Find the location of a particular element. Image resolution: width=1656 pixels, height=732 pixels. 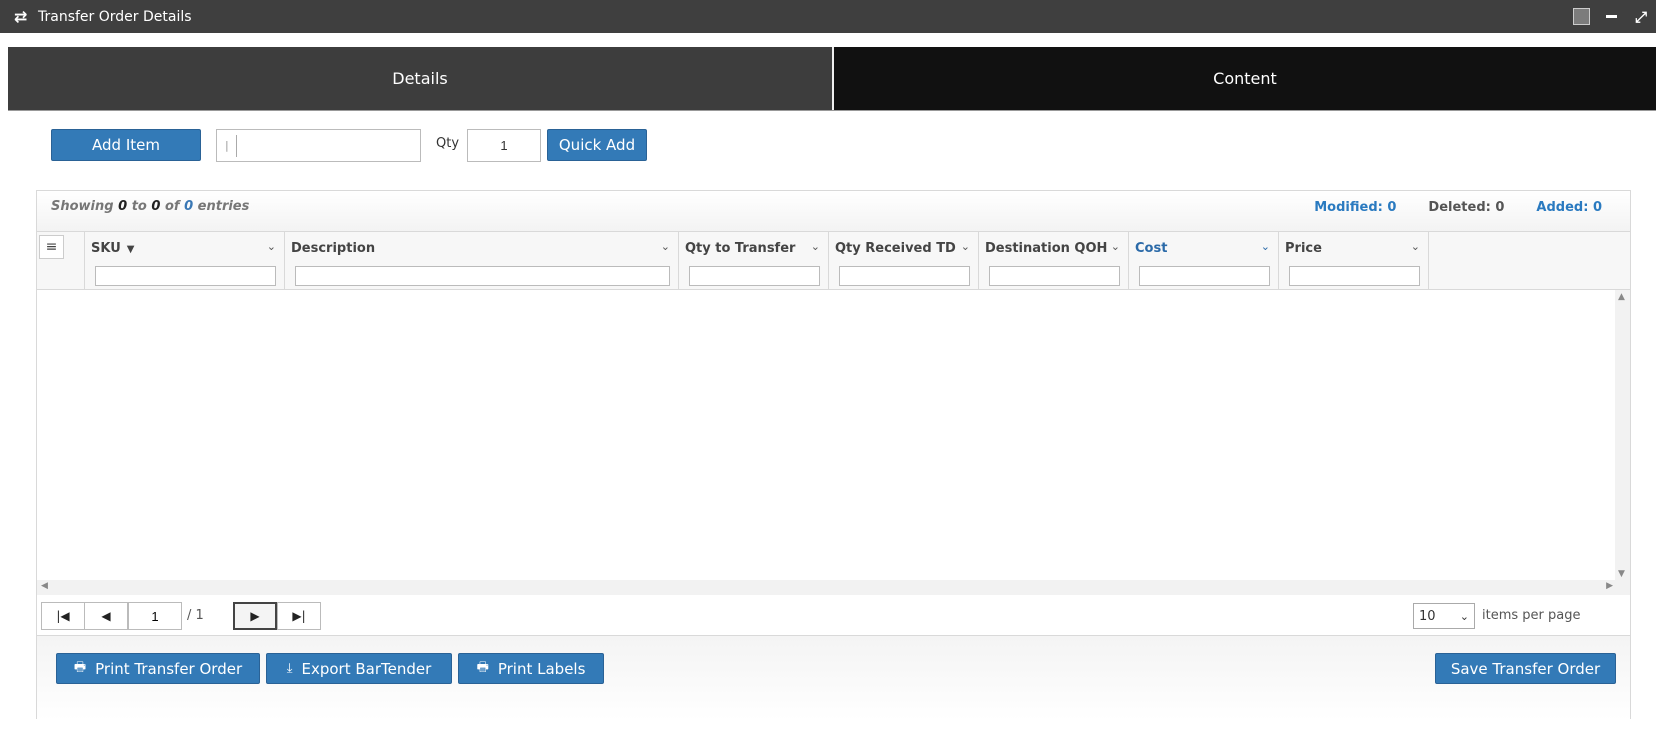

column-header-label: SKU ▼ is located at coordinates (113, 248).